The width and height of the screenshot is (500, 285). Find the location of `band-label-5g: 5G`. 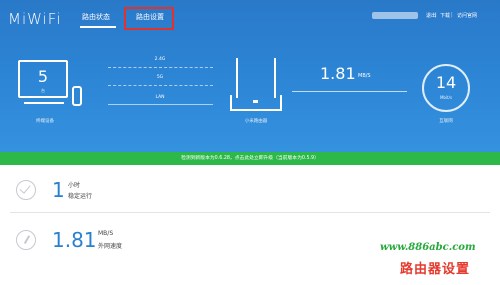

band-label-5g: 5G is located at coordinates (160, 77).